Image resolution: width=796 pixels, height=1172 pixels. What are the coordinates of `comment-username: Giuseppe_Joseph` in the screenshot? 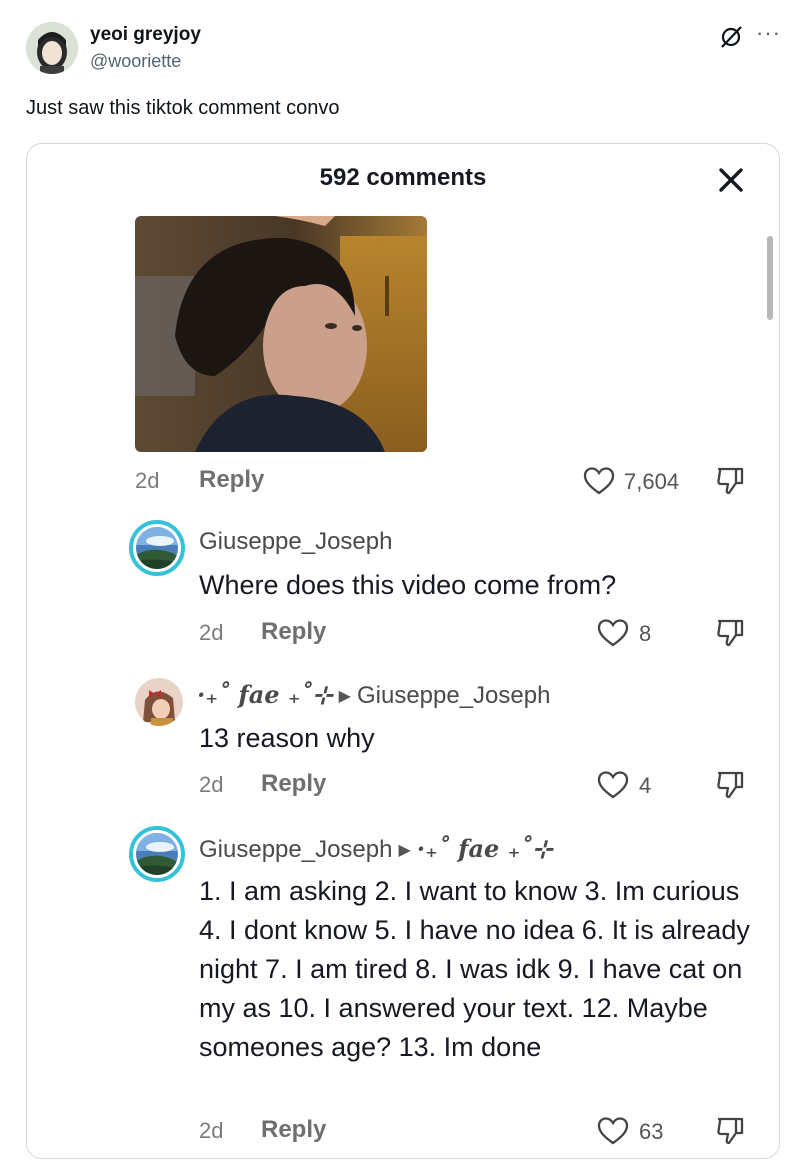 It's located at (295, 542).